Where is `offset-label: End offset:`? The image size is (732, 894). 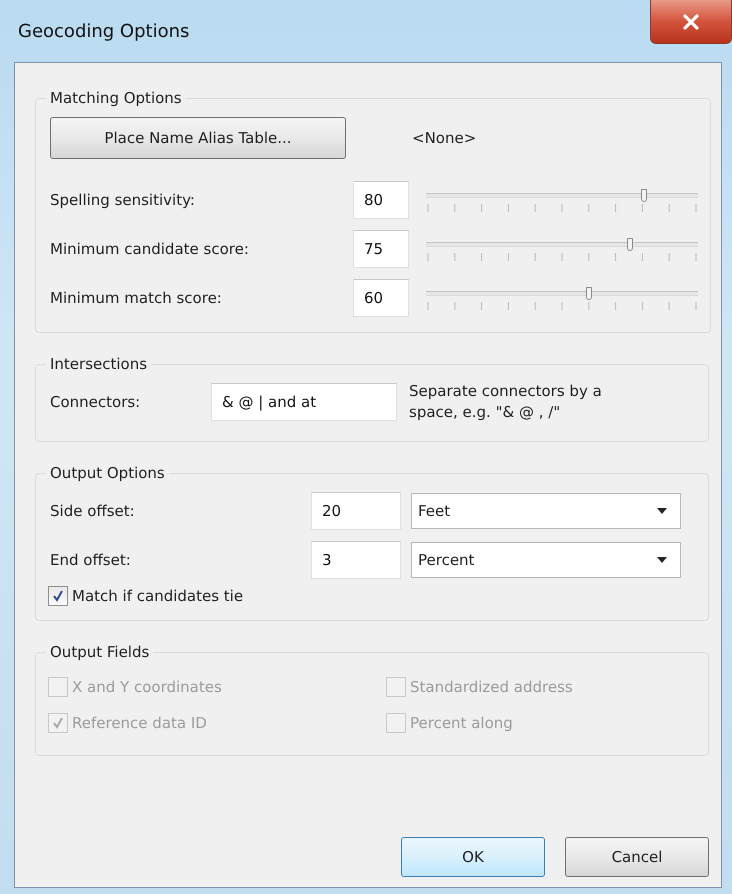 offset-label: End offset: is located at coordinates (91, 559).